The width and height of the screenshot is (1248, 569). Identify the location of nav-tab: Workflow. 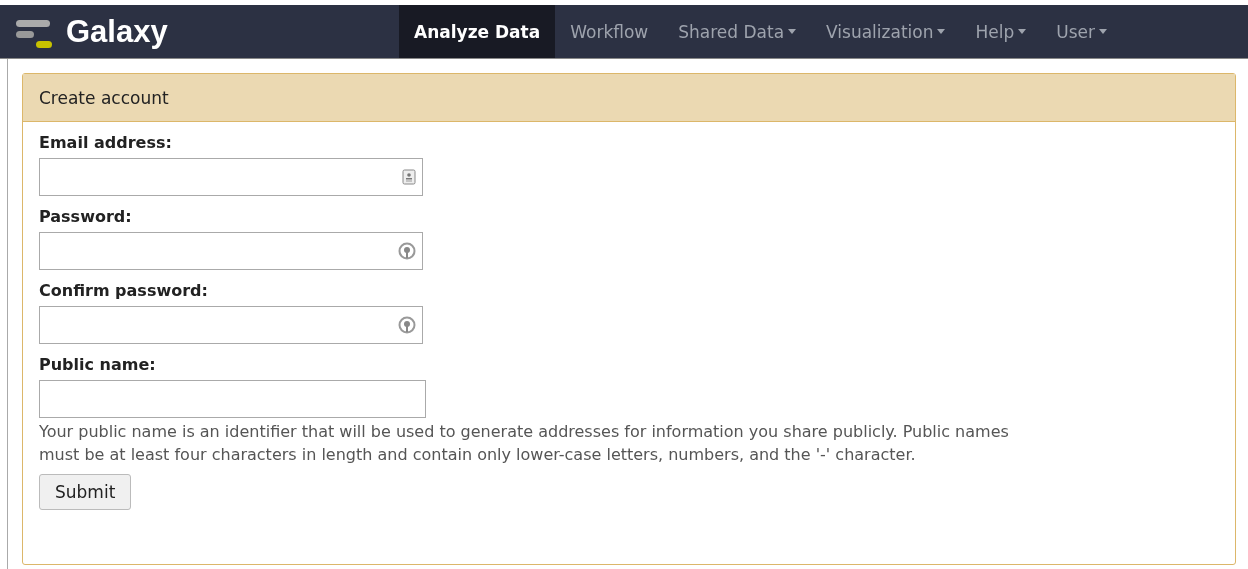
(609, 31).